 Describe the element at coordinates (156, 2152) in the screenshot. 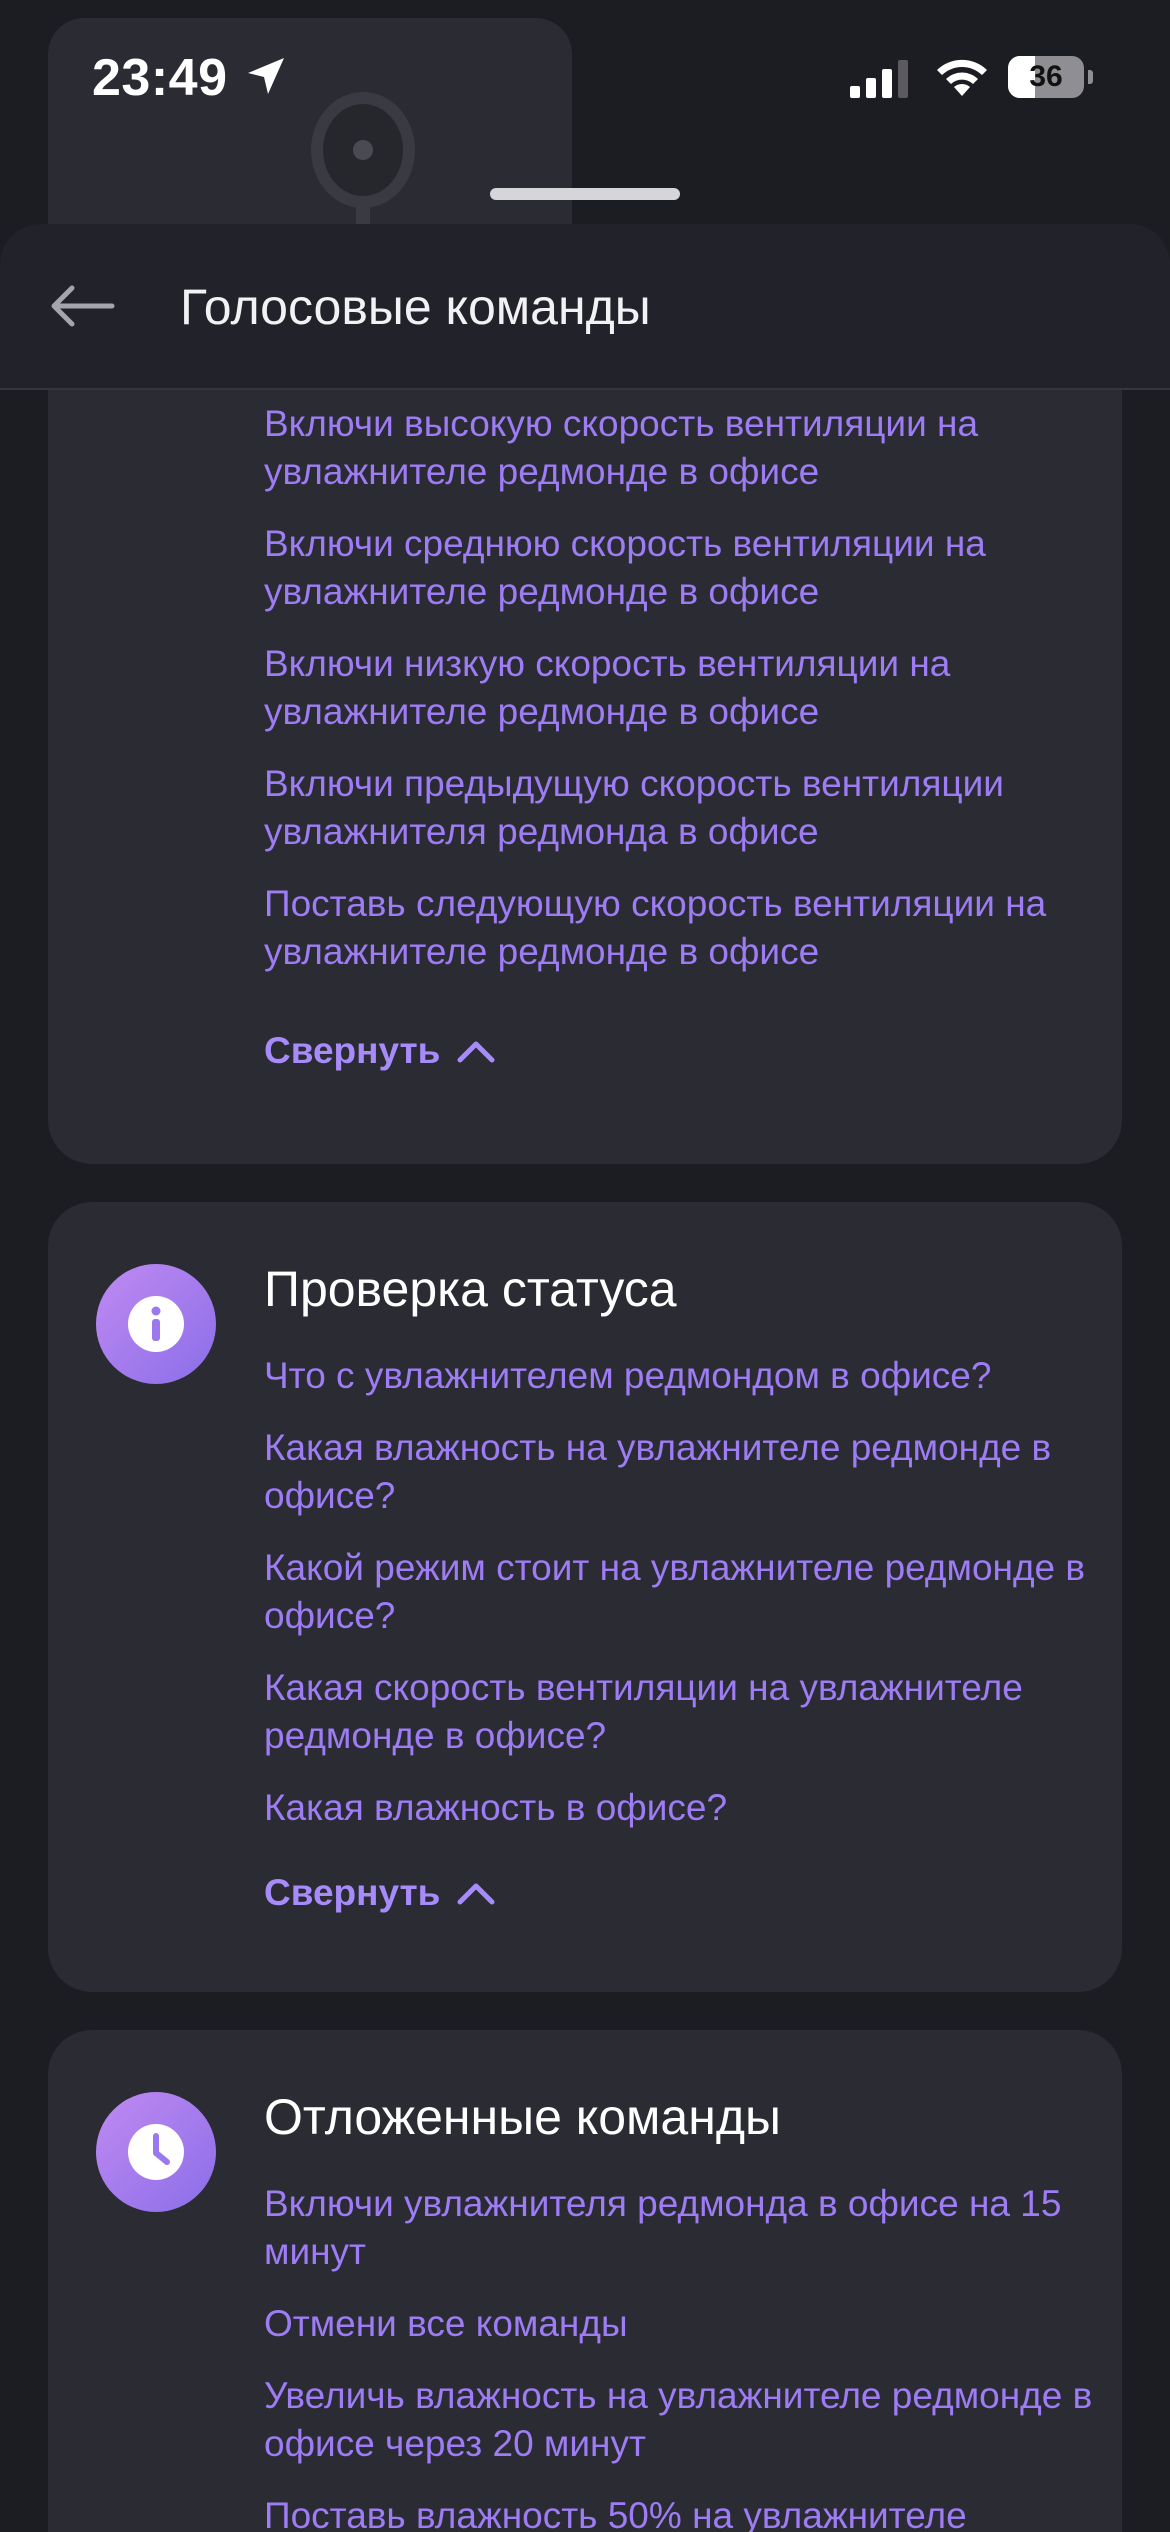

I see `clock-icon` at that location.